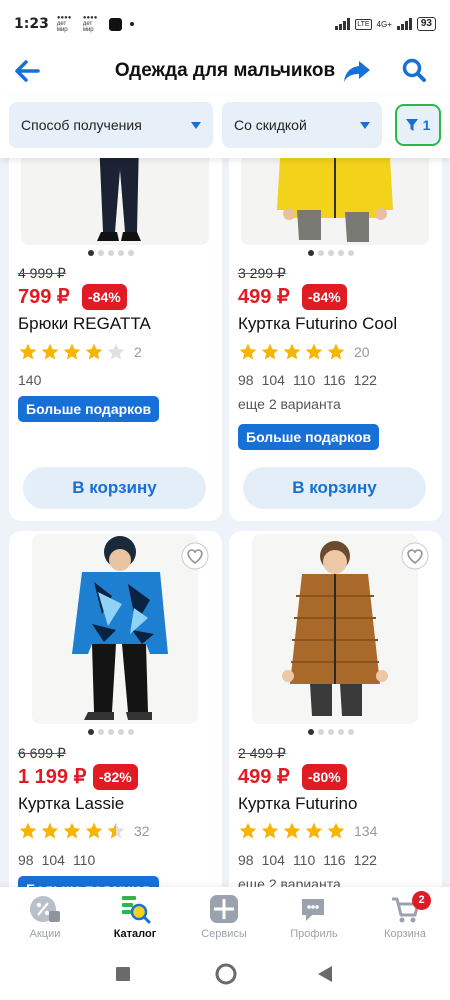 The width and height of the screenshot is (450, 1000). Describe the element at coordinates (421, 900) in the screenshot. I see `cart-badge: 2` at that location.